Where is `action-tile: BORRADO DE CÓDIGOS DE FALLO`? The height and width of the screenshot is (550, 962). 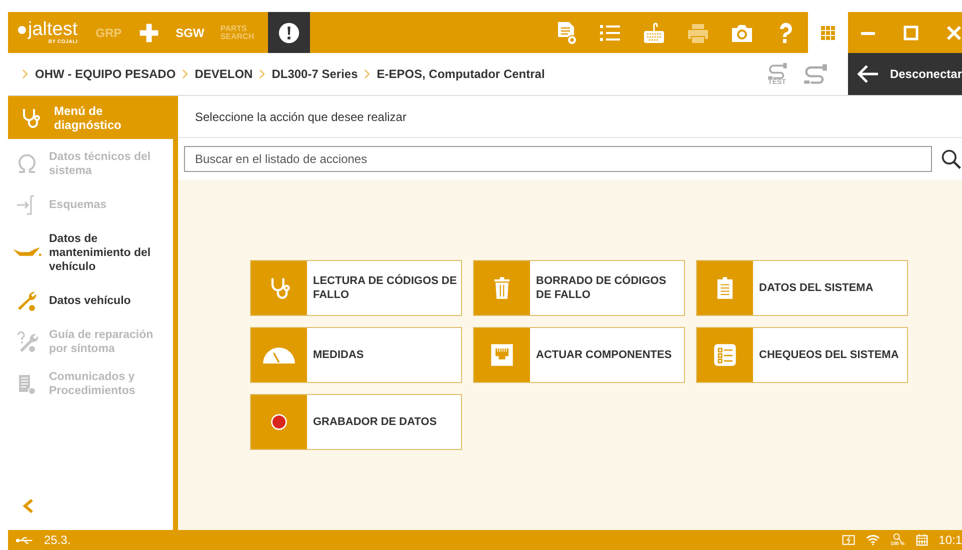
action-tile: BORRADO DE CÓDIGOS DE FALLO is located at coordinates (579, 288).